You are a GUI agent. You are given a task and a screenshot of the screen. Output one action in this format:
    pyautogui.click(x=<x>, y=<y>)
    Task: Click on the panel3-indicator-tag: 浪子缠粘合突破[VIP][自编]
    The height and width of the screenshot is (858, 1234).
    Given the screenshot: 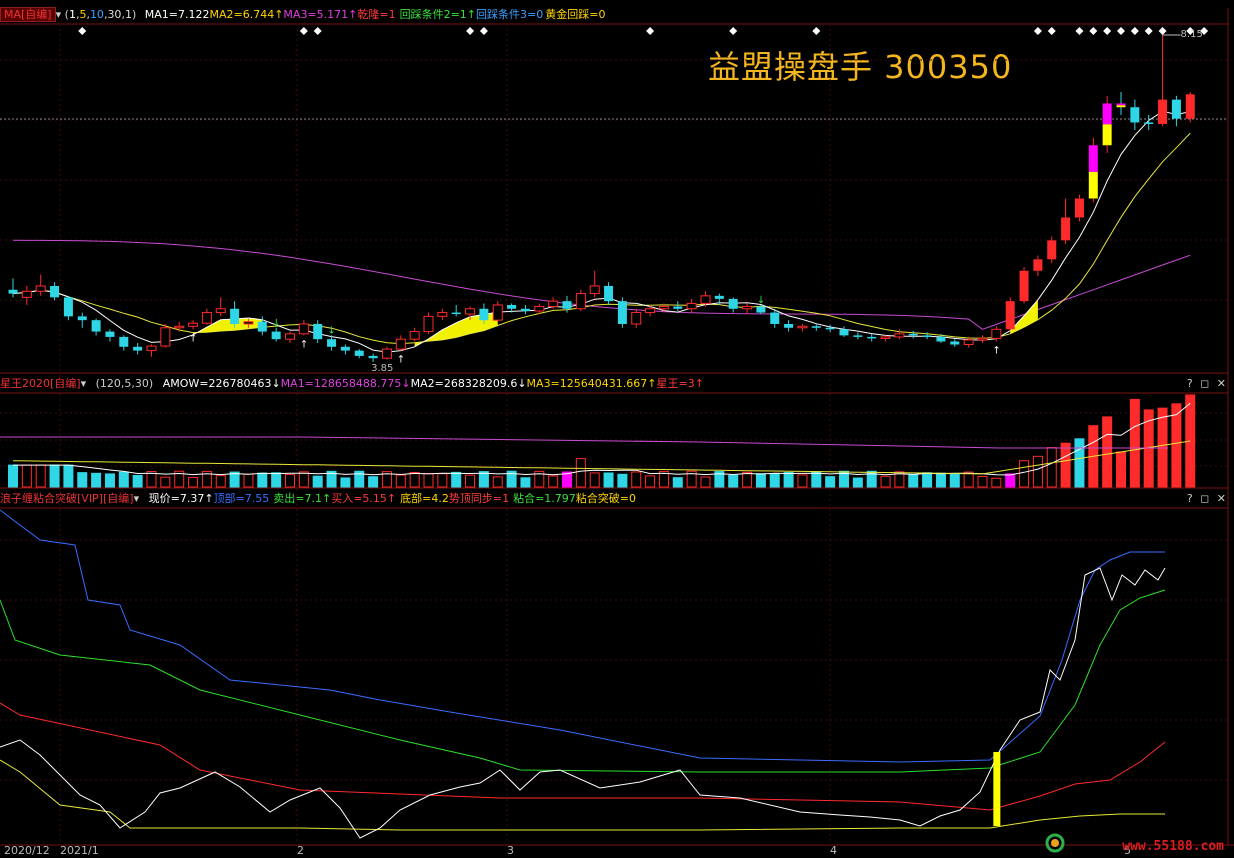 What is the action you would take?
    pyautogui.click(x=67, y=498)
    